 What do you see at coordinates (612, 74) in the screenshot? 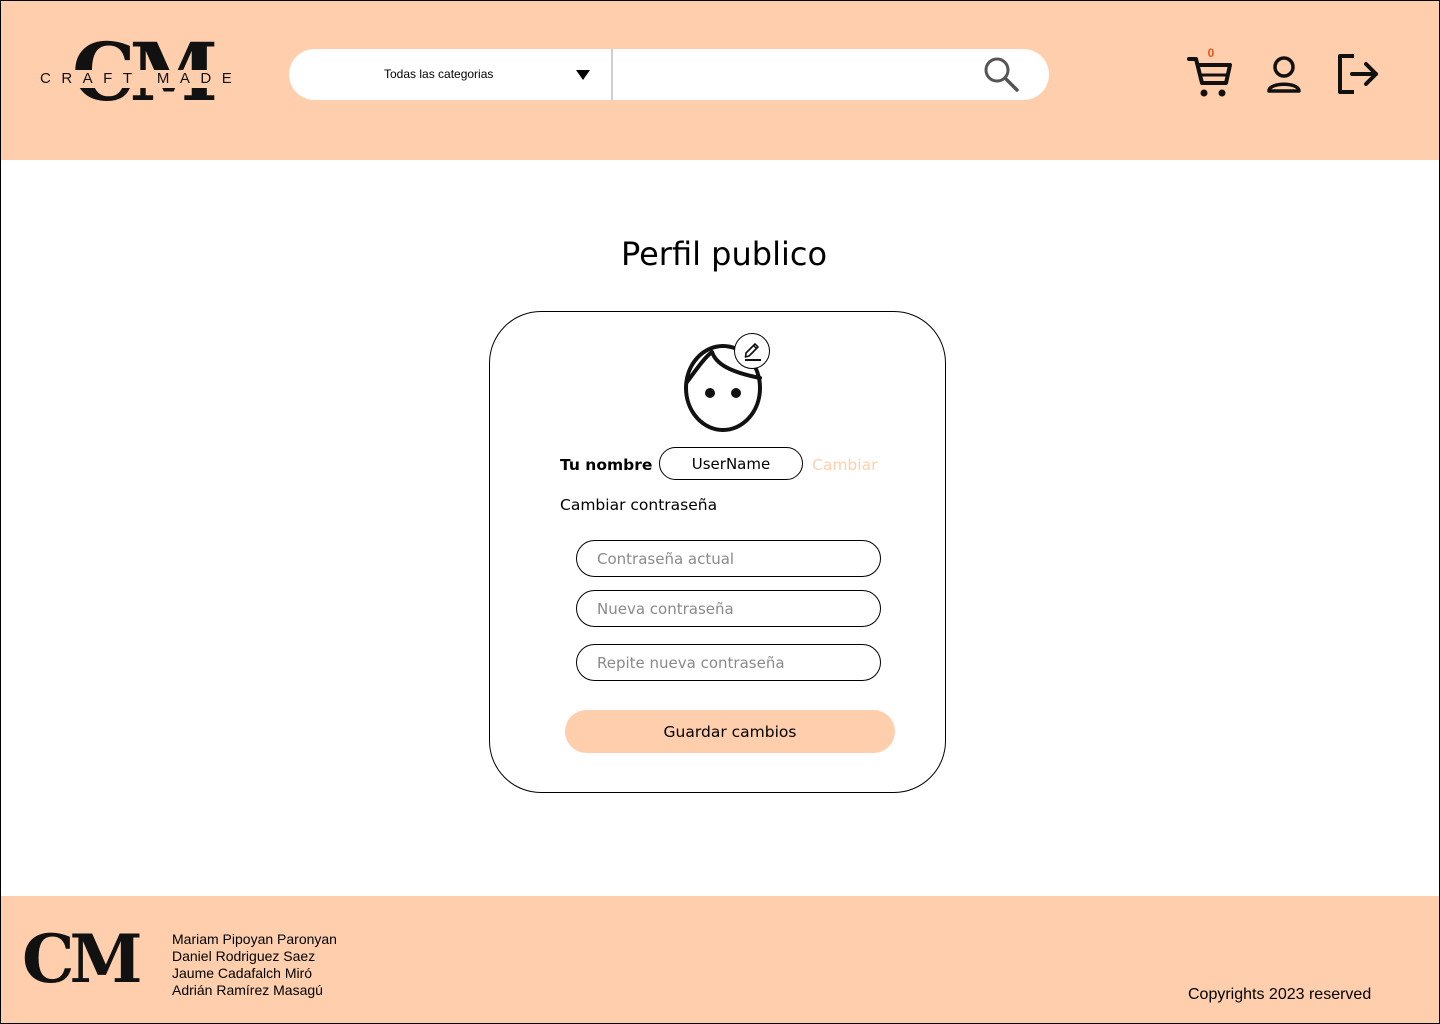
I see `search-divider` at bounding box center [612, 74].